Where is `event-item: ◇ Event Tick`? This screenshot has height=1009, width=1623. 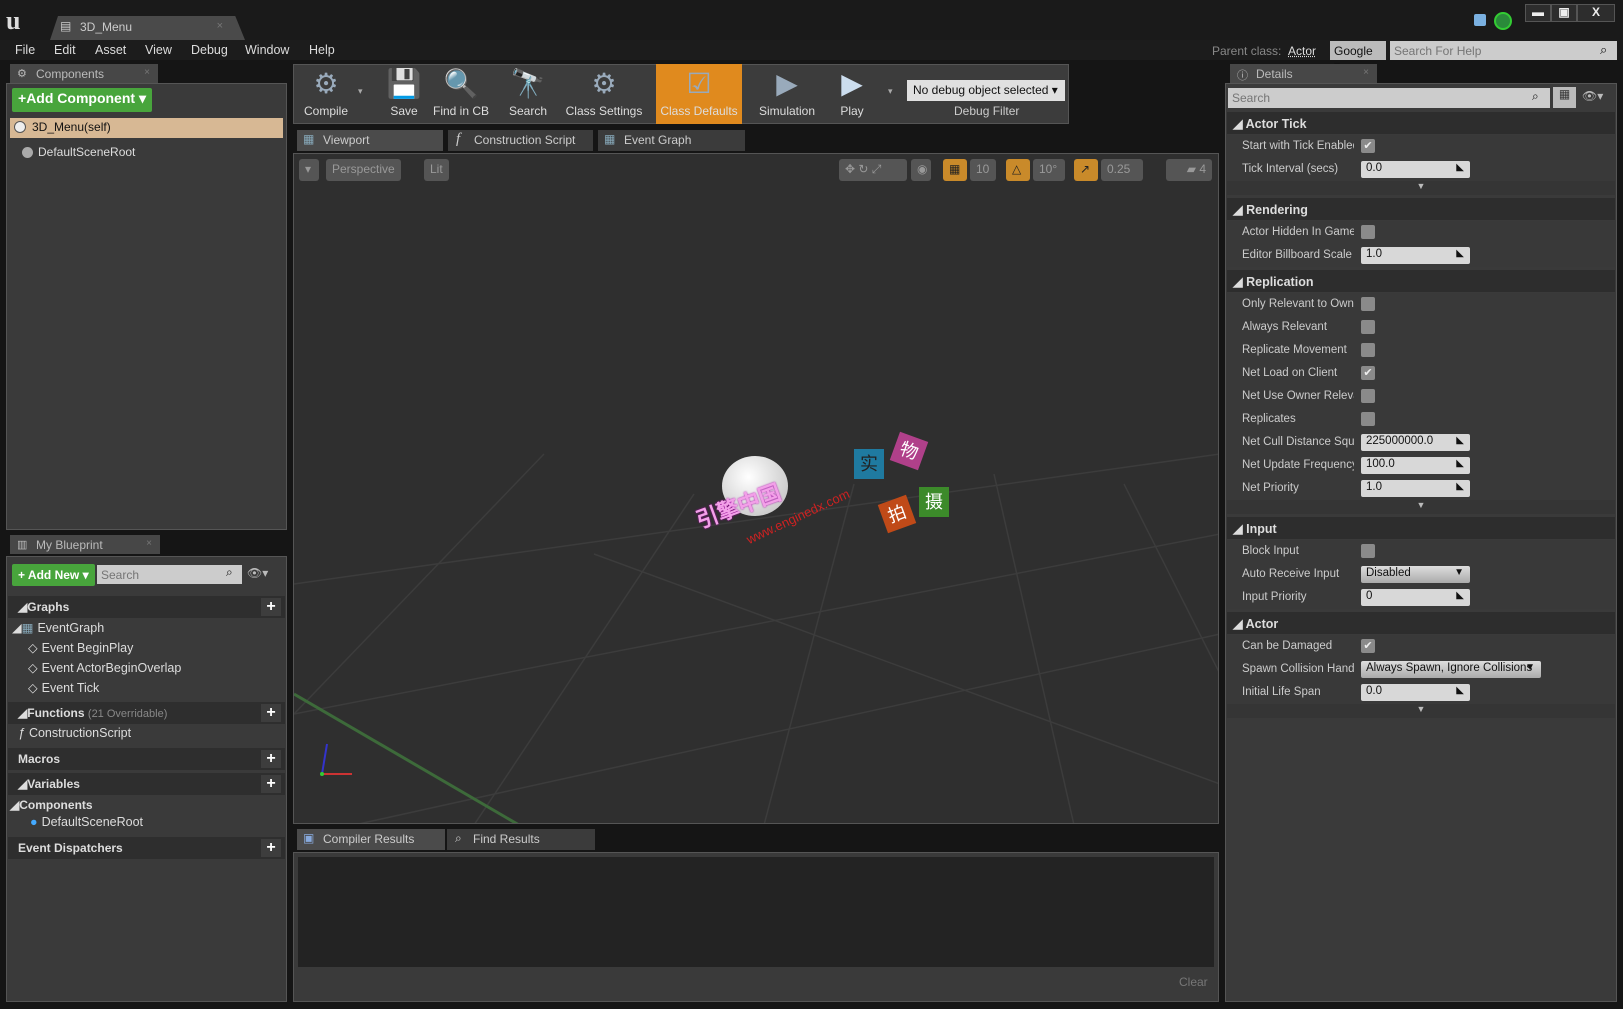 event-item: ◇ Event Tick is located at coordinates (63, 690).